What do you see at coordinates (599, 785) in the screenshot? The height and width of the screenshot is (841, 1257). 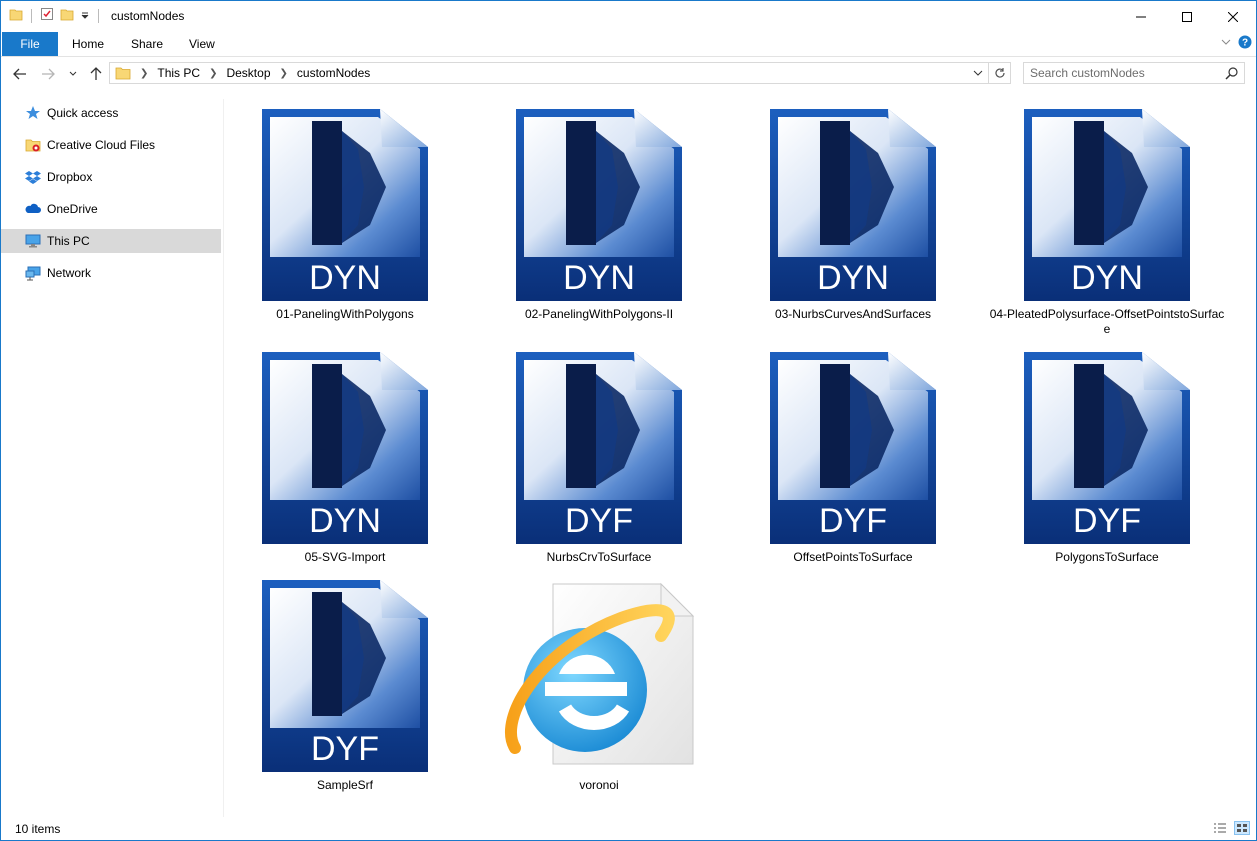 I see `file-name: voronoi` at bounding box center [599, 785].